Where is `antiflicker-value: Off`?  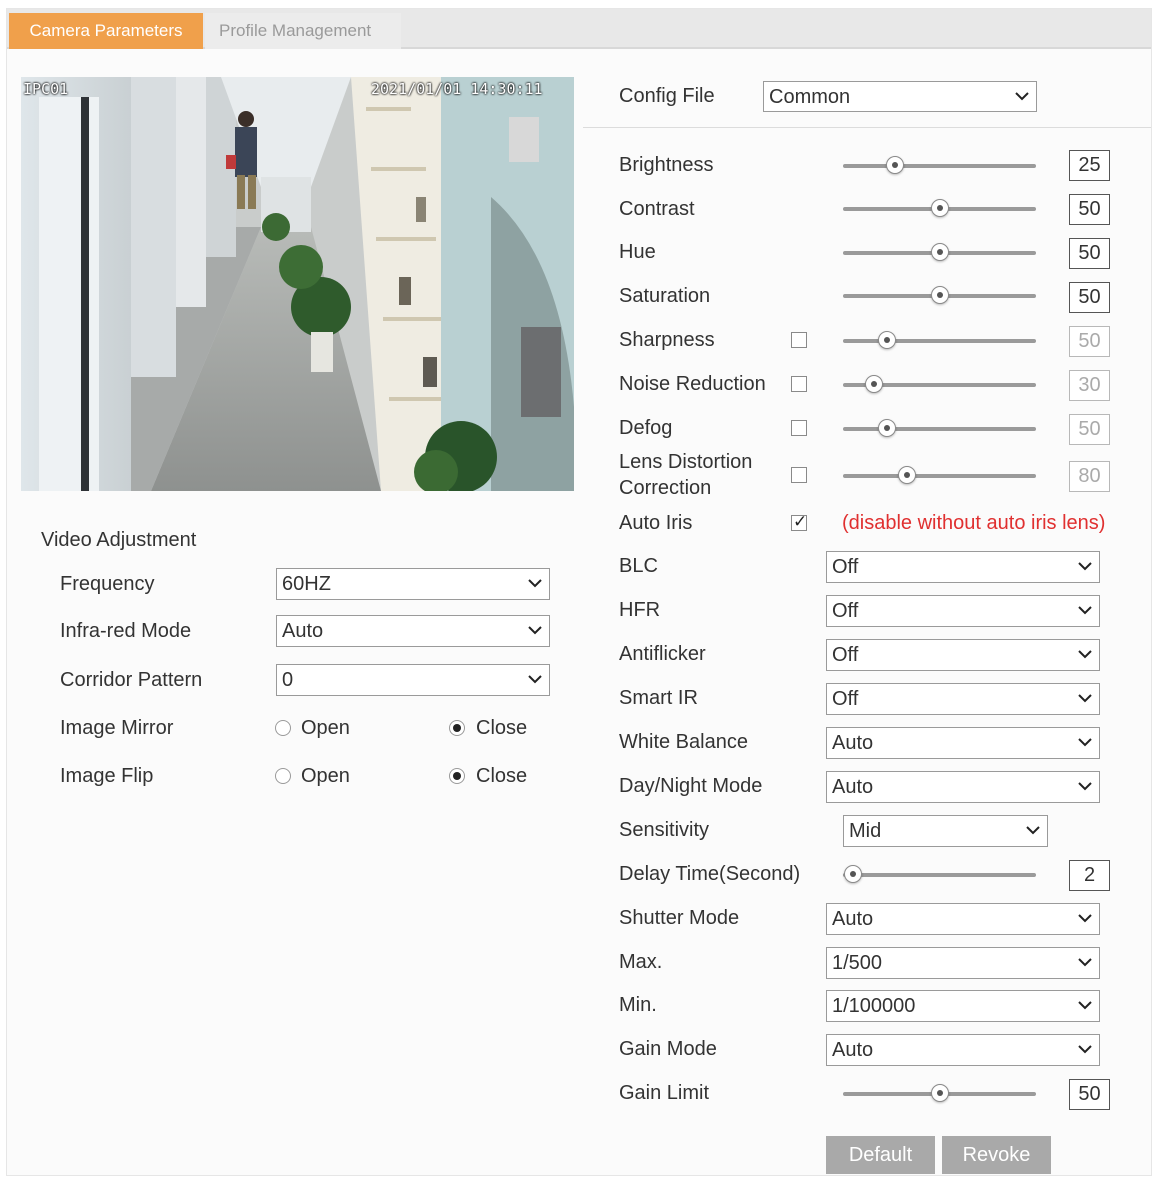
antiflicker-value: Off is located at coordinates (845, 655).